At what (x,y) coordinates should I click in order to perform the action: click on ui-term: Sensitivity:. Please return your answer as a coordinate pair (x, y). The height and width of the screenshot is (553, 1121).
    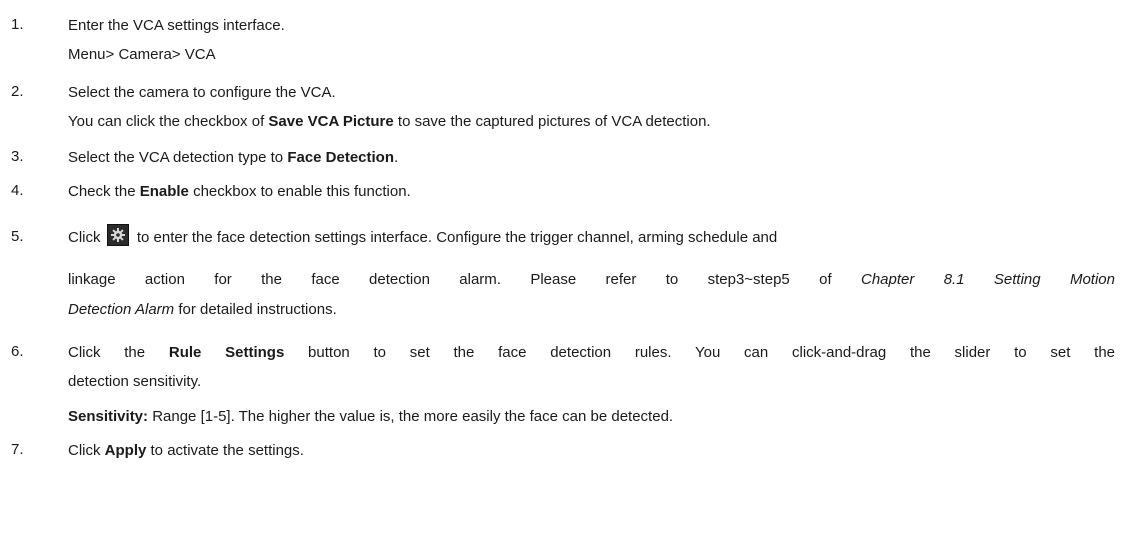
    Looking at the image, I should click on (108, 416).